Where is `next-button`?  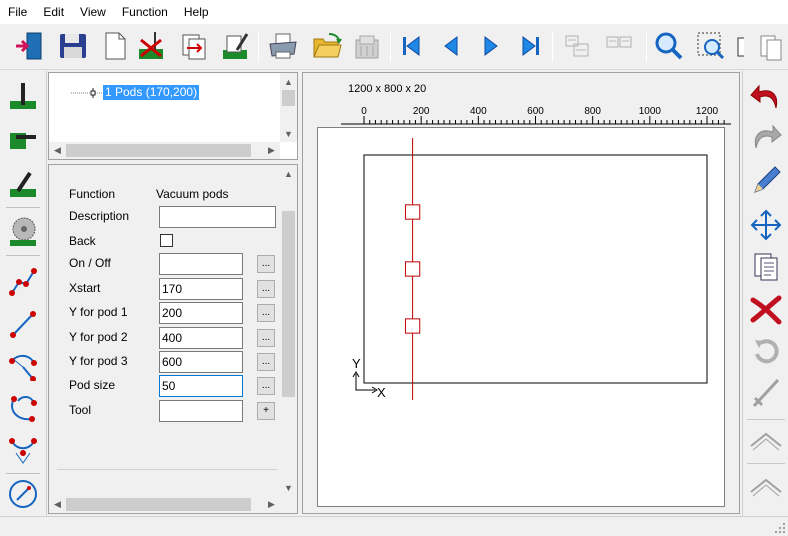 next-button is located at coordinates (491, 46).